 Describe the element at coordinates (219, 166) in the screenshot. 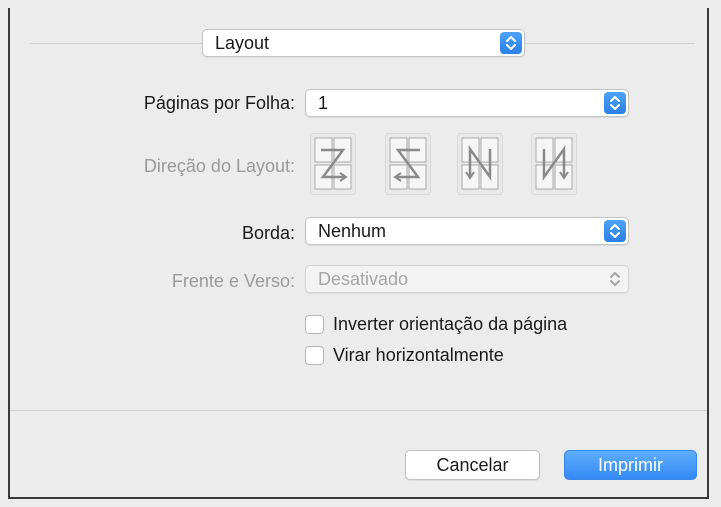

I see `layout-direction-label: Direção do Layout:` at that location.